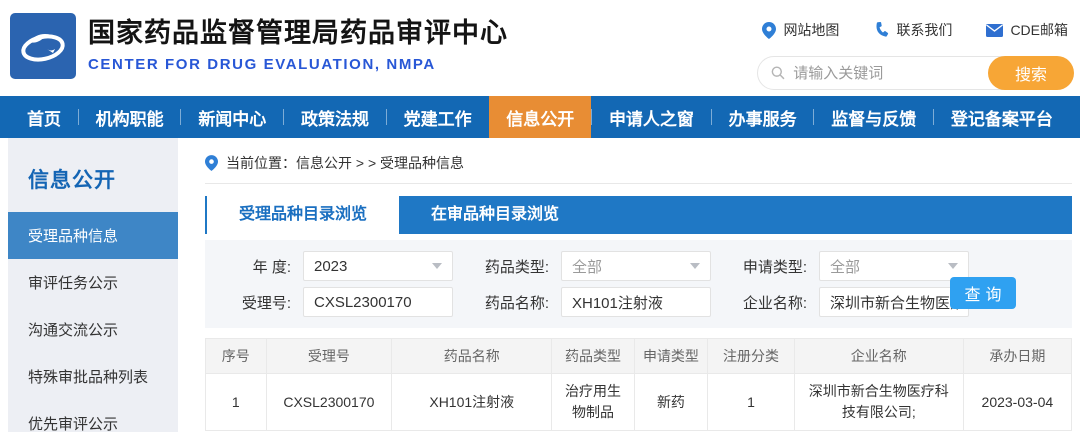 The image size is (1080, 432). Describe the element at coordinates (93, 282) in the screenshot. I see `sidebar-item-review-tasks: 审评任务公示` at that location.